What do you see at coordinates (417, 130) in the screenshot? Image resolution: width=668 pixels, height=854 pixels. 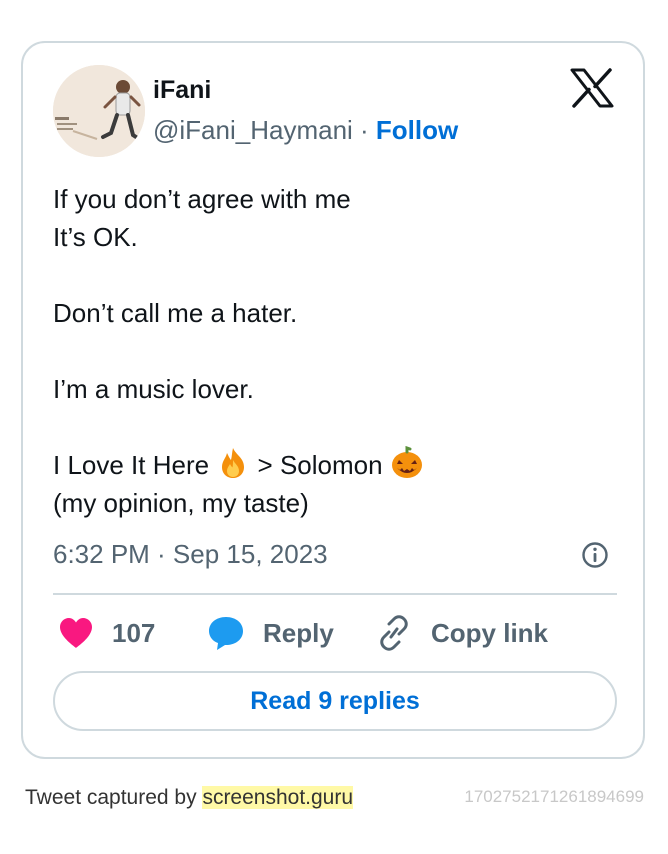 I see `follow-button: Follow` at bounding box center [417, 130].